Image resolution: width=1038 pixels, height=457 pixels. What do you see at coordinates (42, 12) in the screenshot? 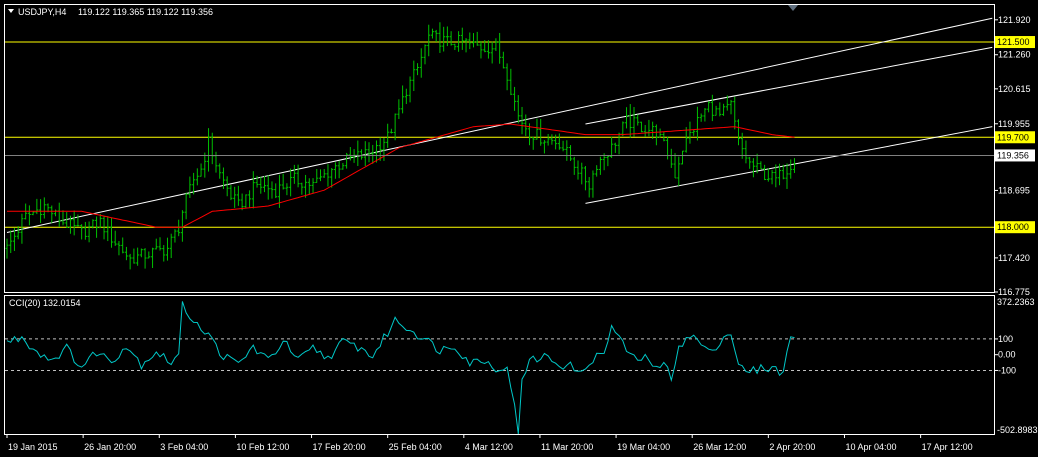
I see `symbol-label: USDJPY,H4` at bounding box center [42, 12].